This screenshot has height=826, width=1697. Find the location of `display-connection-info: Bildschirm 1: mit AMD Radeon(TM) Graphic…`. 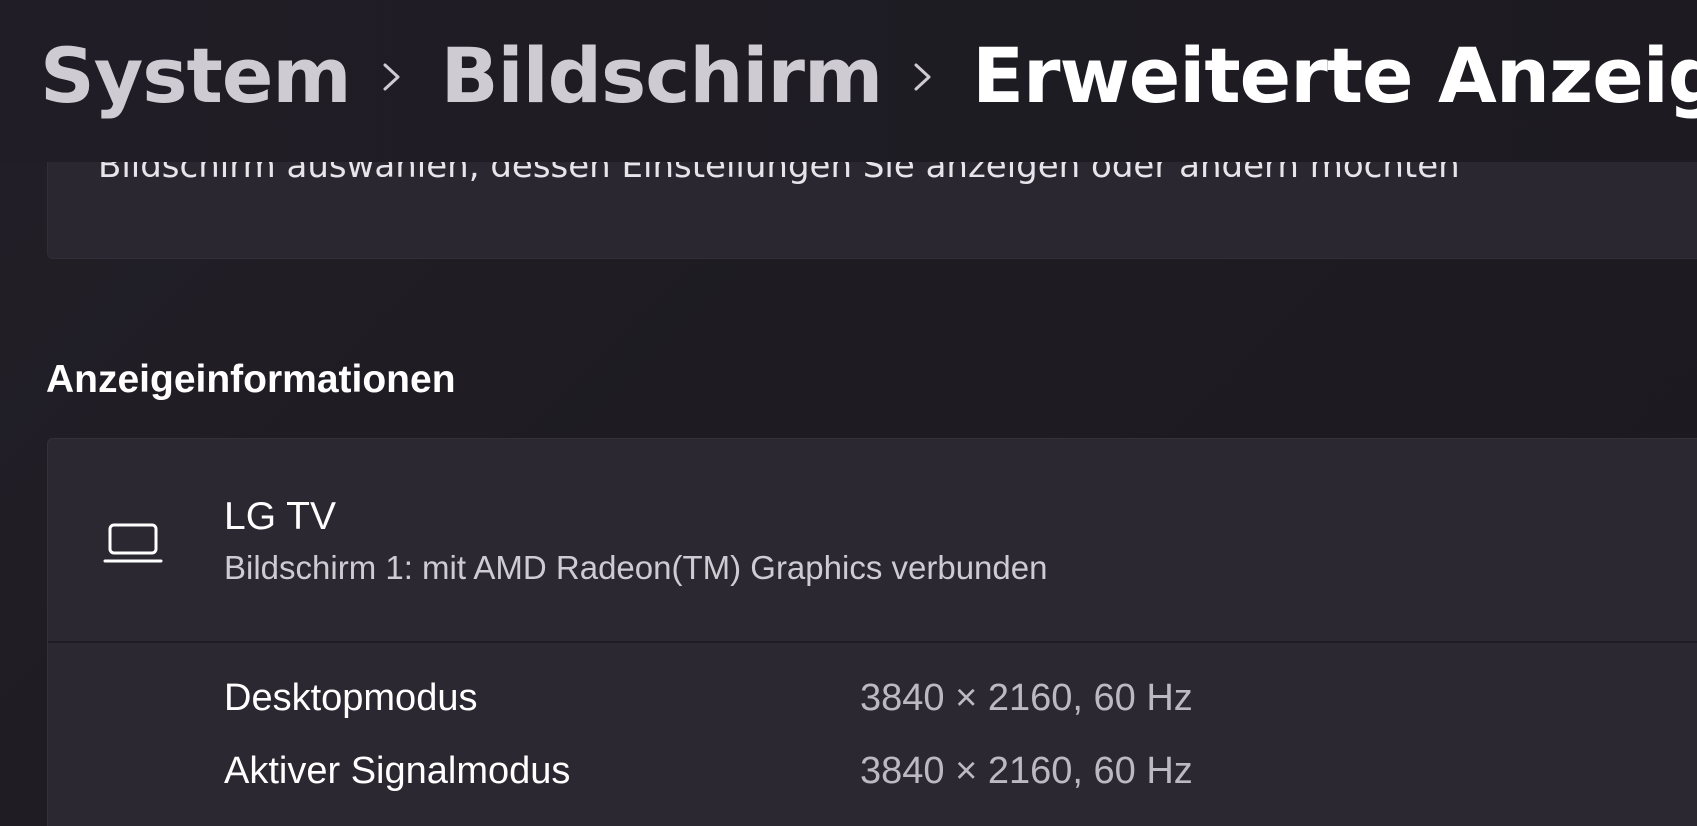

display-connection-info: Bildschirm 1: mit AMD Radeon(TM) Graphic… is located at coordinates (636, 567).